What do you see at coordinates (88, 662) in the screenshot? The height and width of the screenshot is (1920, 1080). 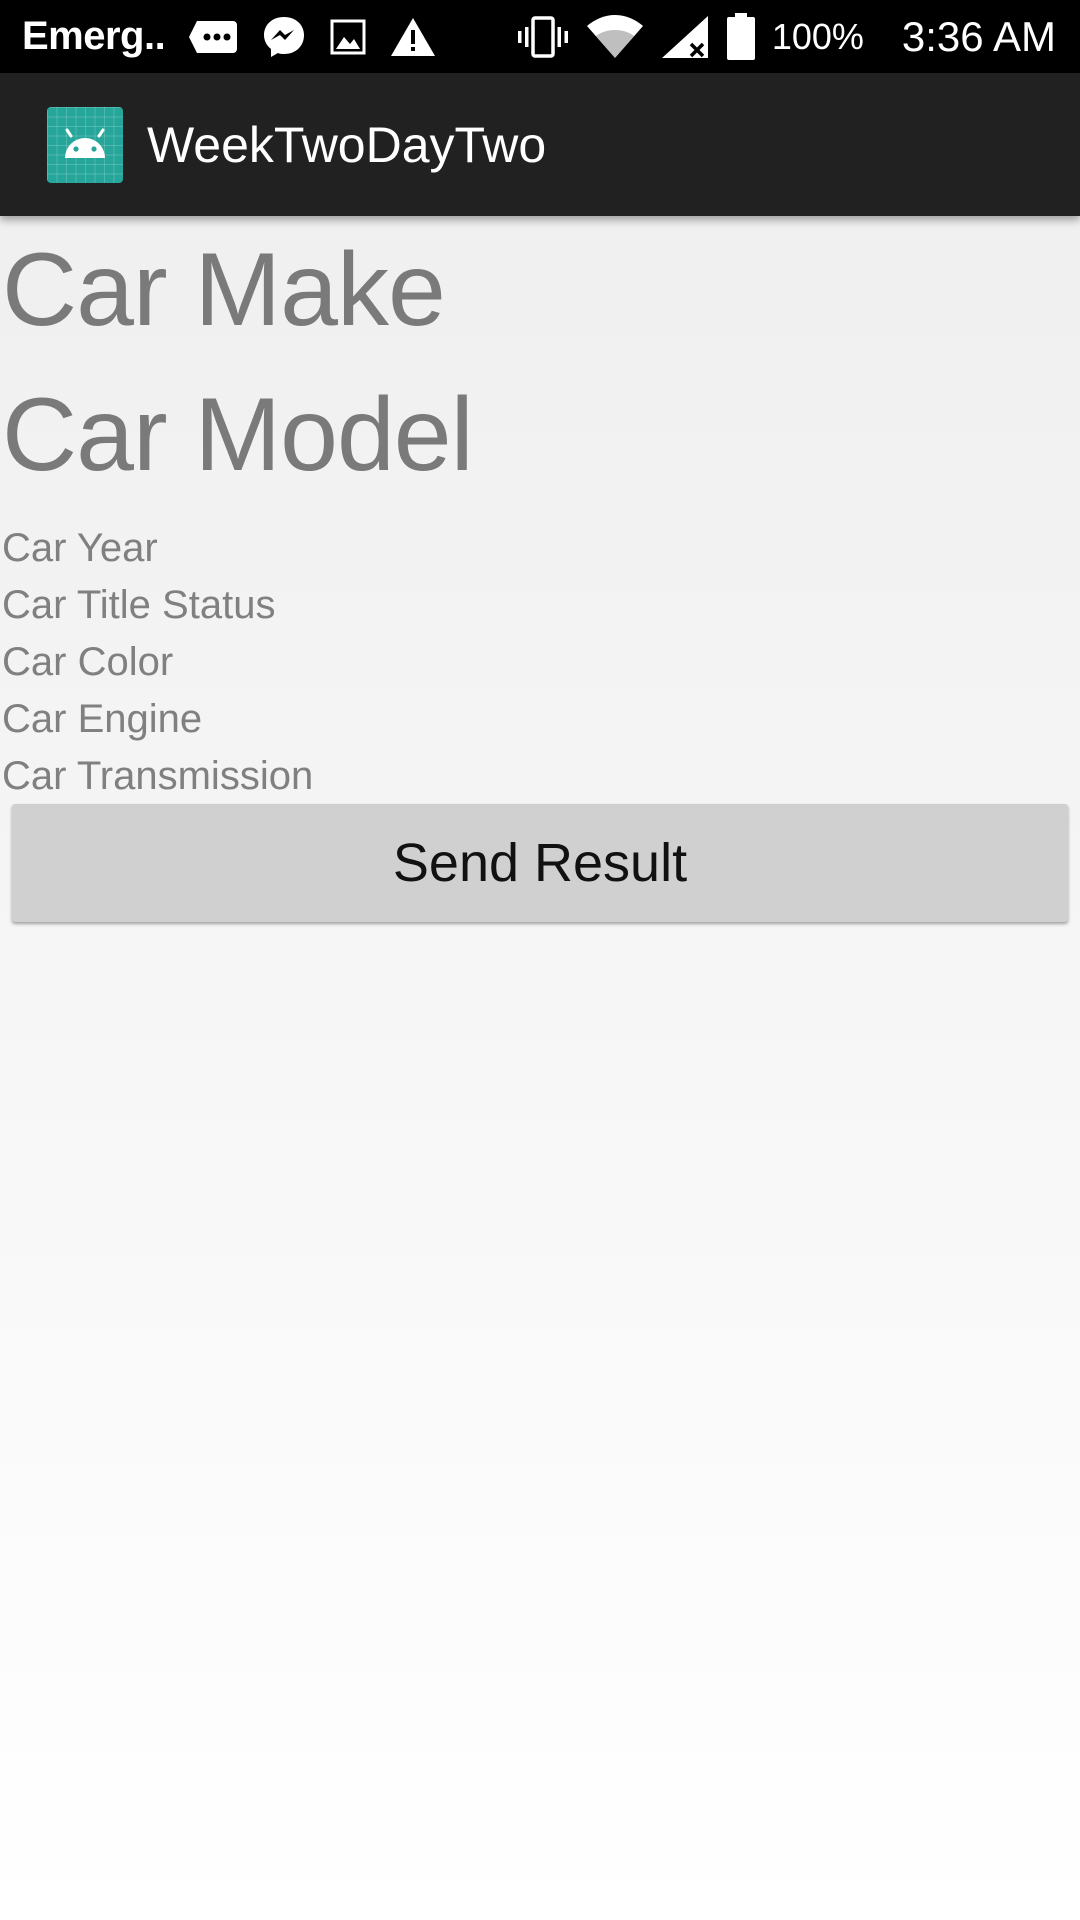 I see `car-color-text: Car Color` at bounding box center [88, 662].